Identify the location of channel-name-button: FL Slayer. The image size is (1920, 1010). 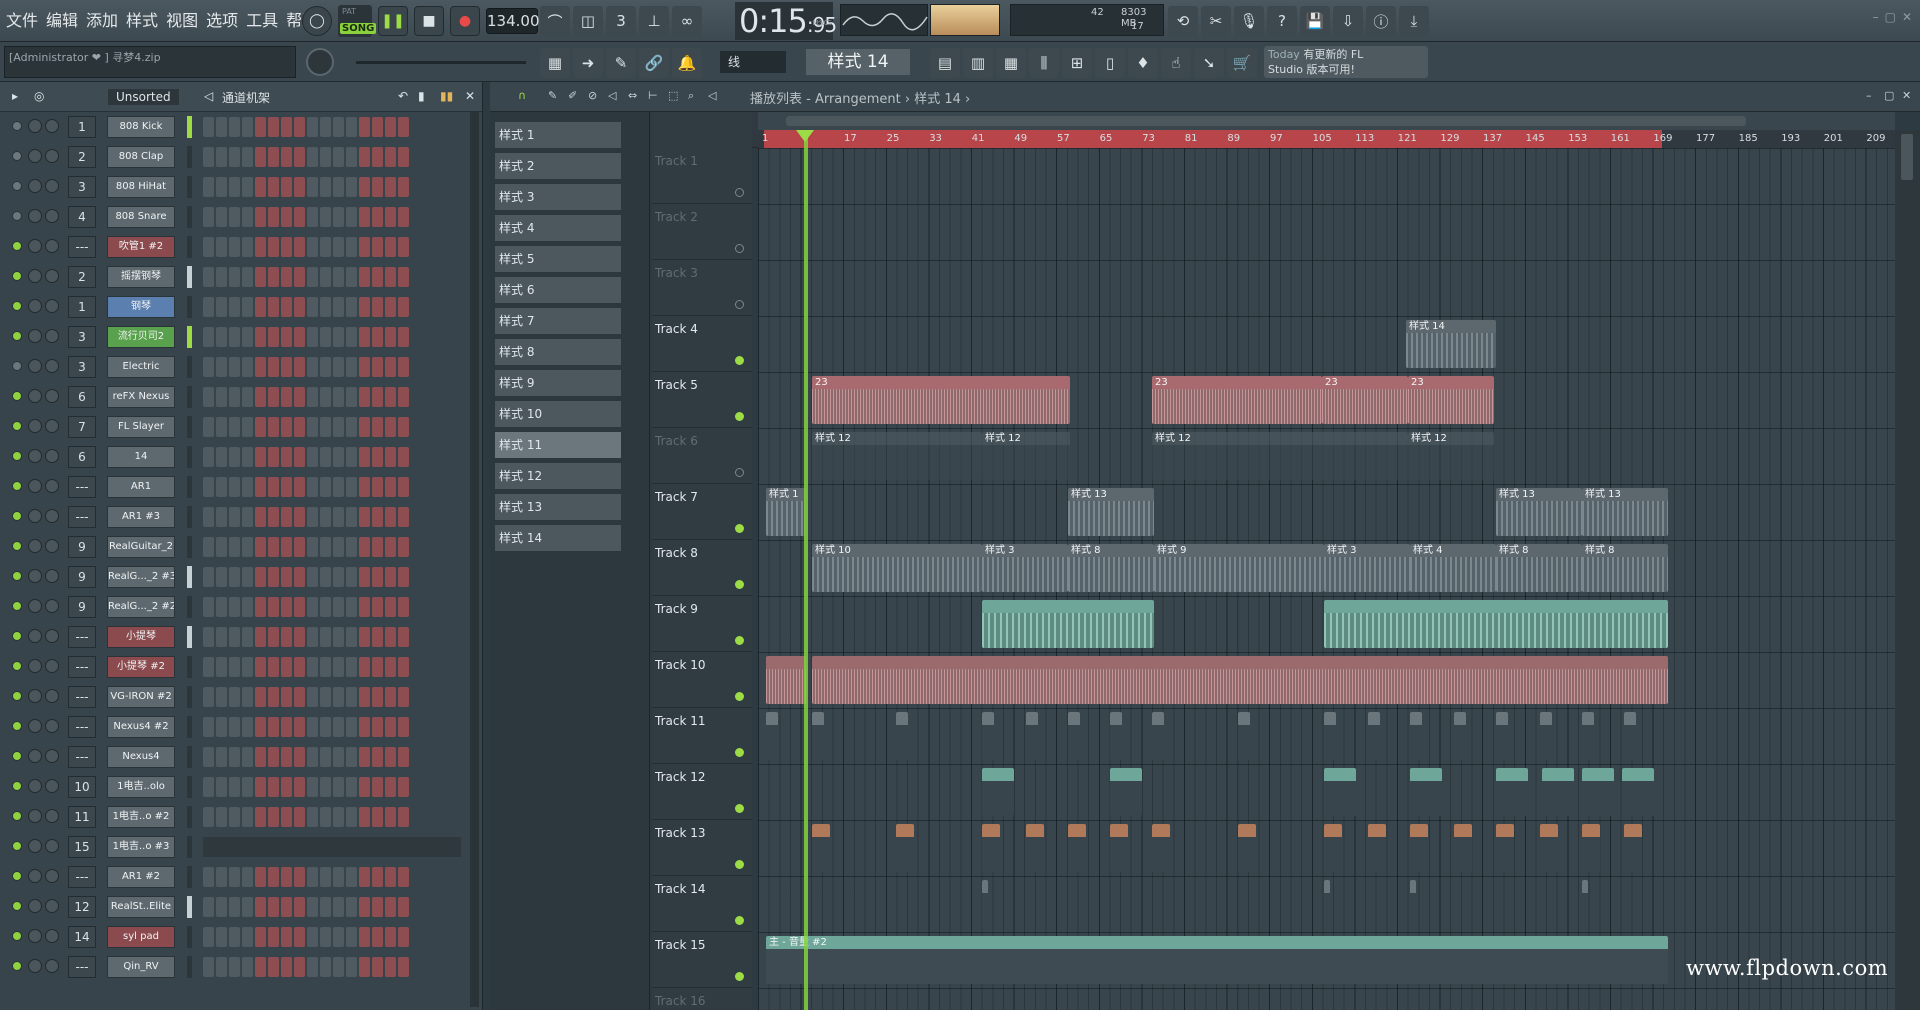
(141, 427).